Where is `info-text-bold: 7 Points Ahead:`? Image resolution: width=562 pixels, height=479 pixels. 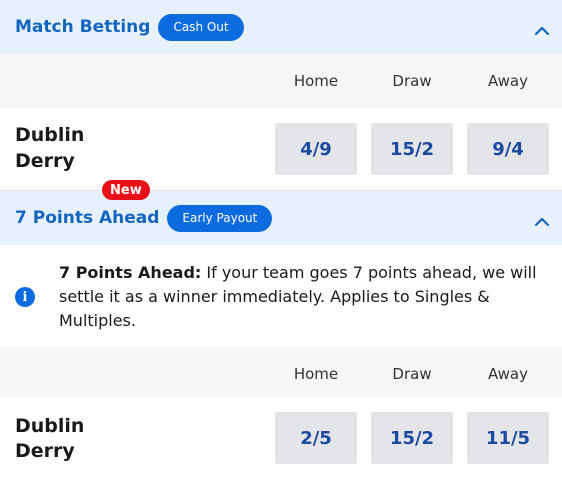 info-text-bold: 7 Points Ahead: is located at coordinates (130, 272).